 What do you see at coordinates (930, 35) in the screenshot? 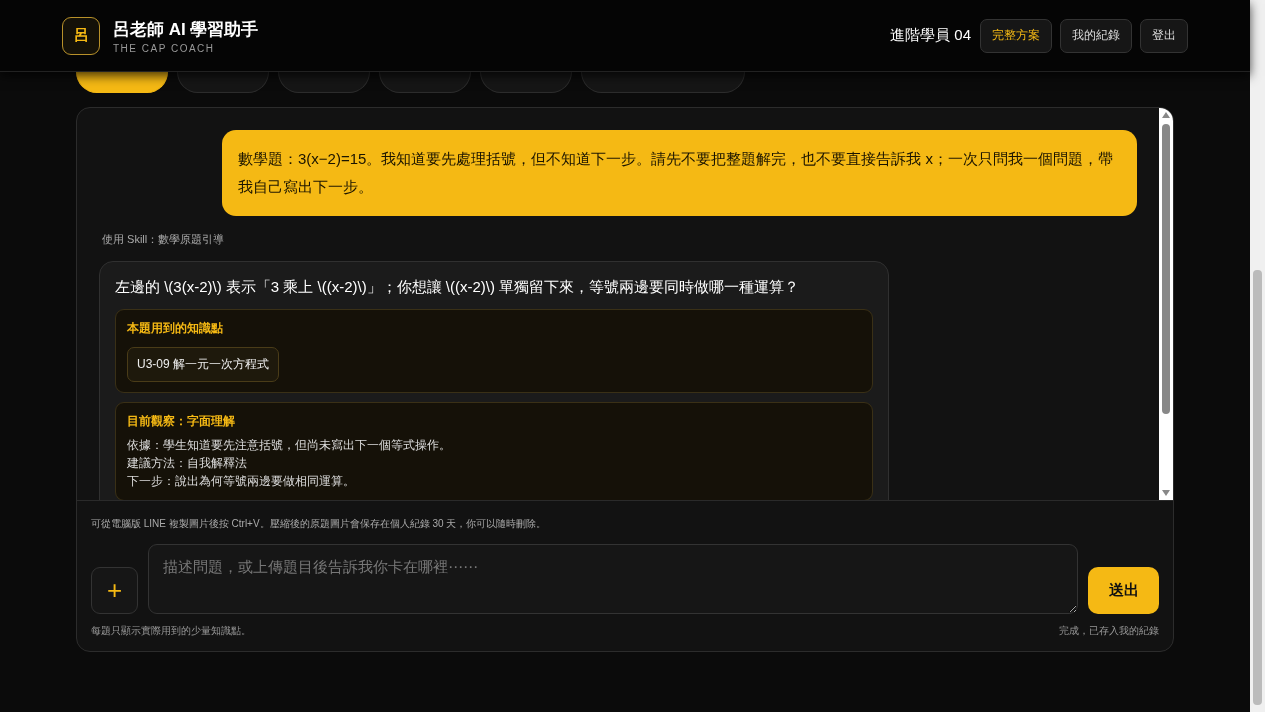
I see `user-name: 進階學員 04` at bounding box center [930, 35].